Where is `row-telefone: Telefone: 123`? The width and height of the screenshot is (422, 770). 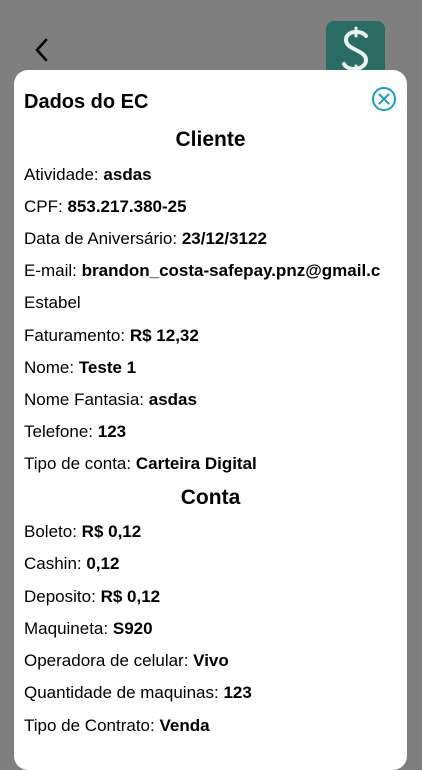
row-telefone: Telefone: 123 is located at coordinates (75, 432).